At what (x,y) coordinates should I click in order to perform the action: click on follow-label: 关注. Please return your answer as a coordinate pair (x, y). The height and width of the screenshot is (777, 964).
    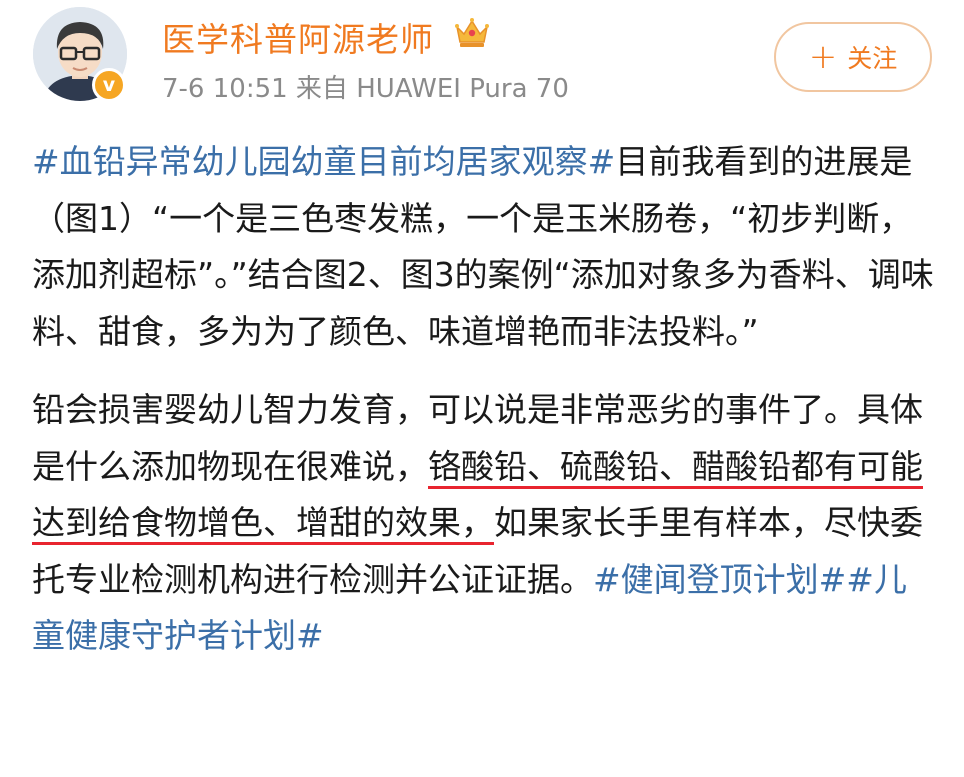
    Looking at the image, I should click on (872, 58).